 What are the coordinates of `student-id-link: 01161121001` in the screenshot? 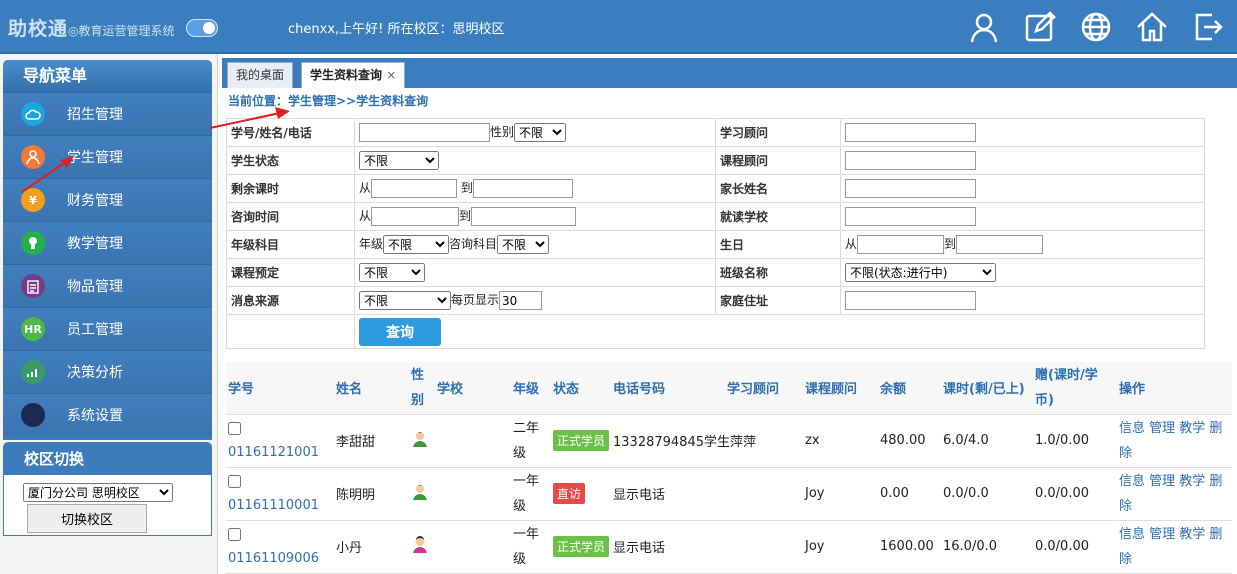 It's located at (280, 452).